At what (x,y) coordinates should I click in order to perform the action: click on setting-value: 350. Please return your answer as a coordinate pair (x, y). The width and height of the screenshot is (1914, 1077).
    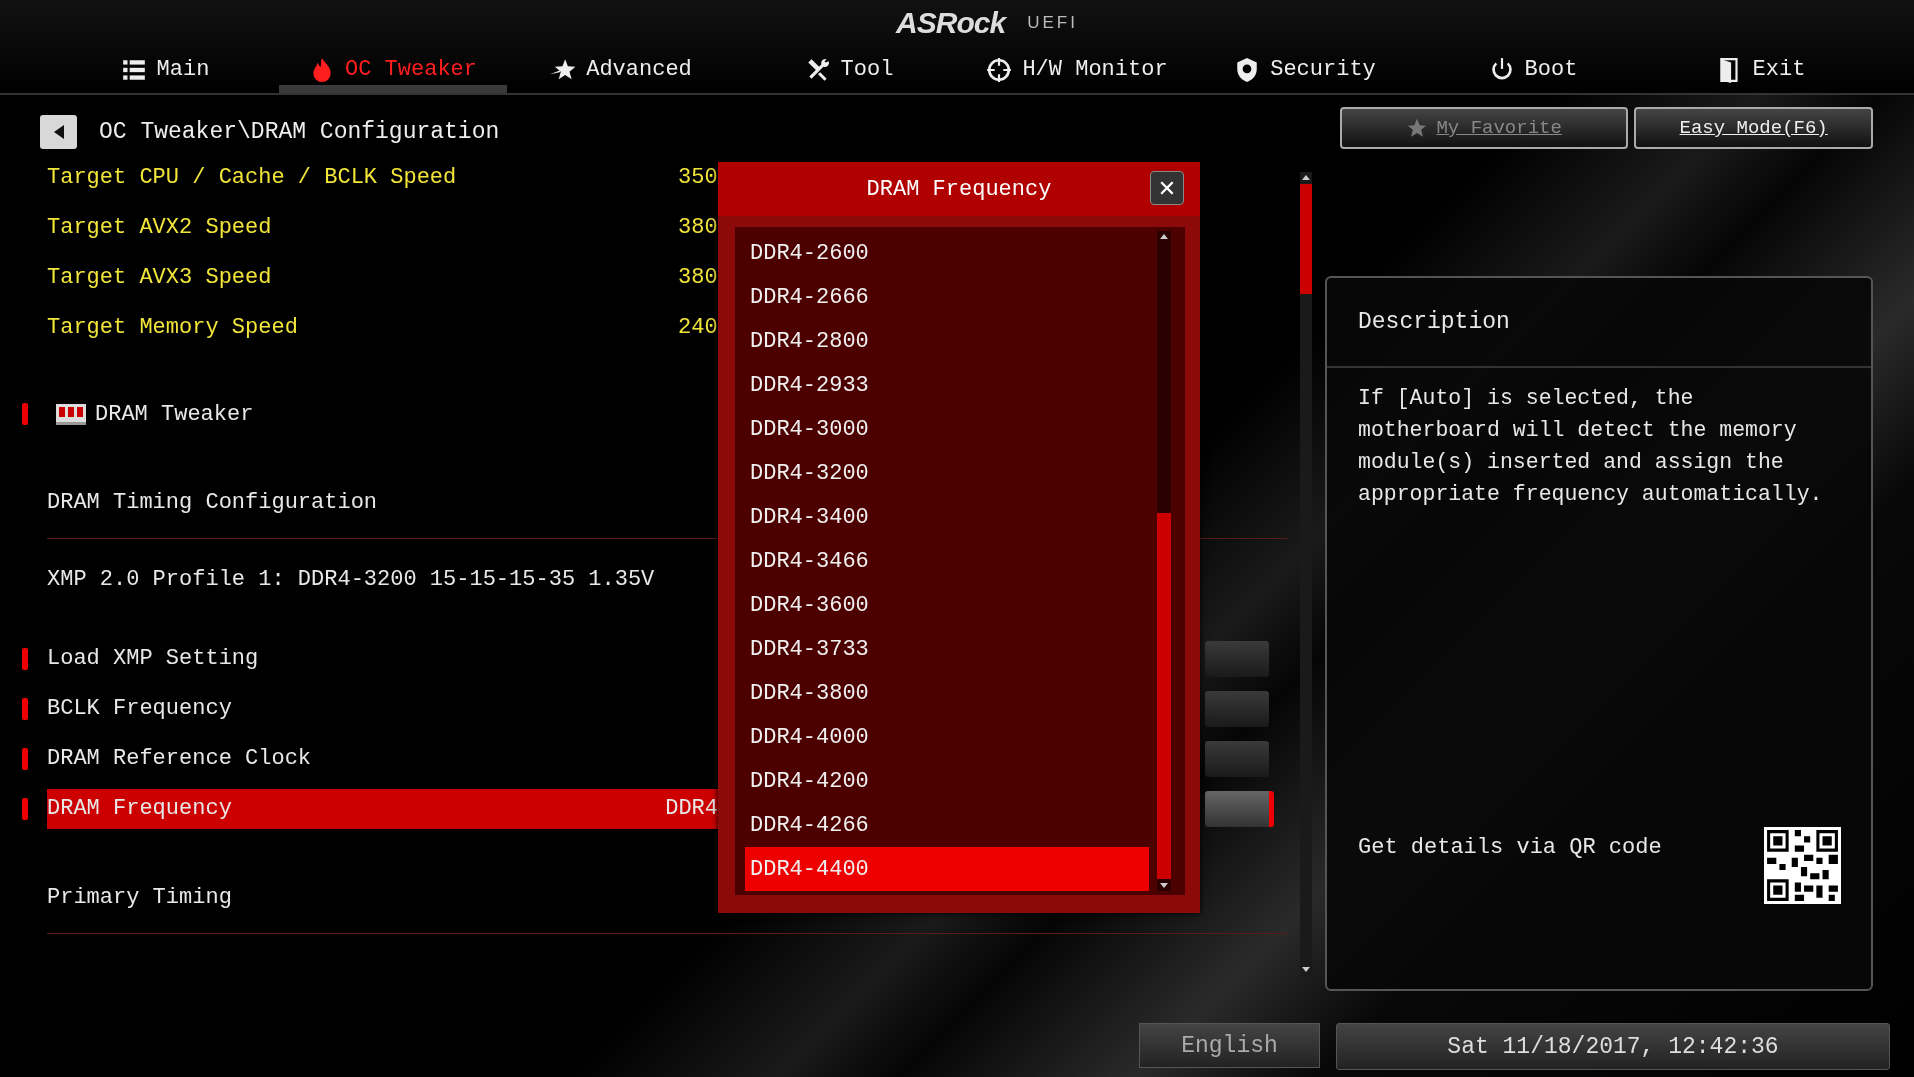
    Looking at the image, I should click on (698, 177).